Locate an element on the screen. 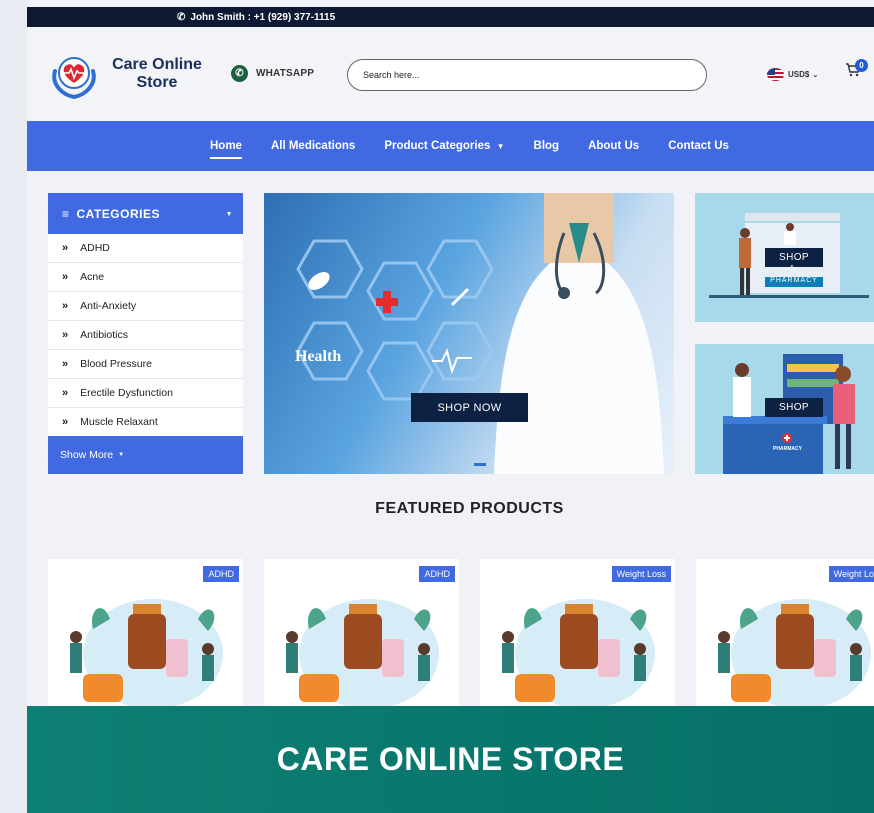 The height and width of the screenshot is (813, 874). category-label: ADHD is located at coordinates (95, 248).